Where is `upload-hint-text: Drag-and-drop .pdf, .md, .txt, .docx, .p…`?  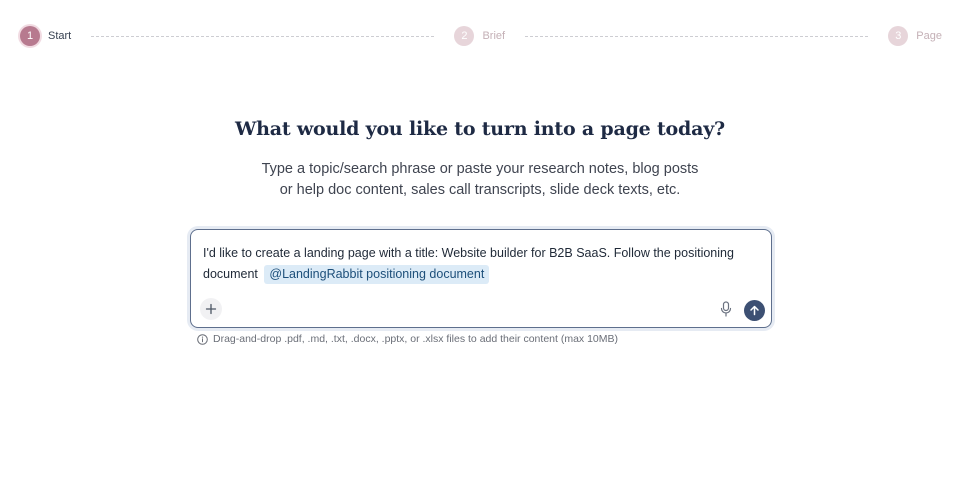
upload-hint-text: Drag-and-drop .pdf, .md, .txt, .docx, .p… is located at coordinates (416, 339).